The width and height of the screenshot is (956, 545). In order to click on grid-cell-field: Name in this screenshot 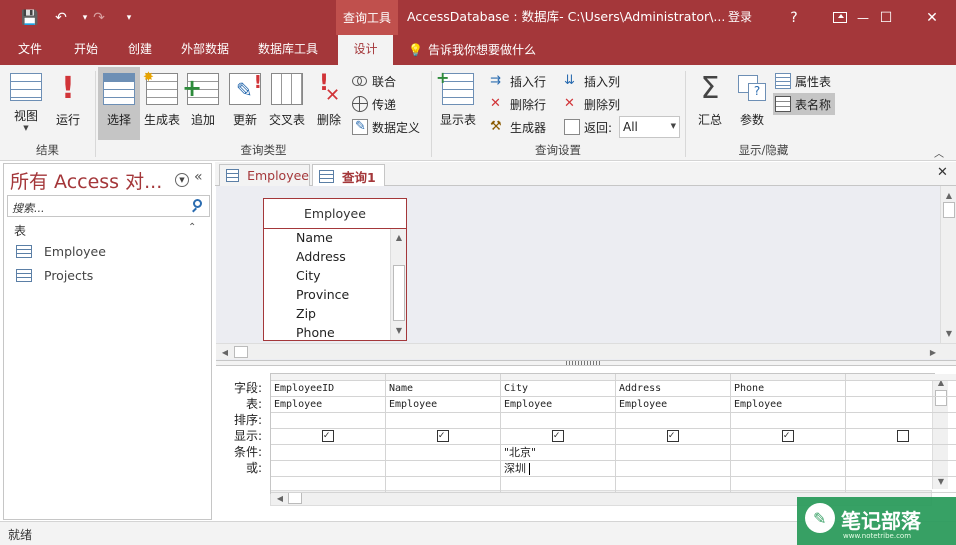, I will do `click(443, 389)`.